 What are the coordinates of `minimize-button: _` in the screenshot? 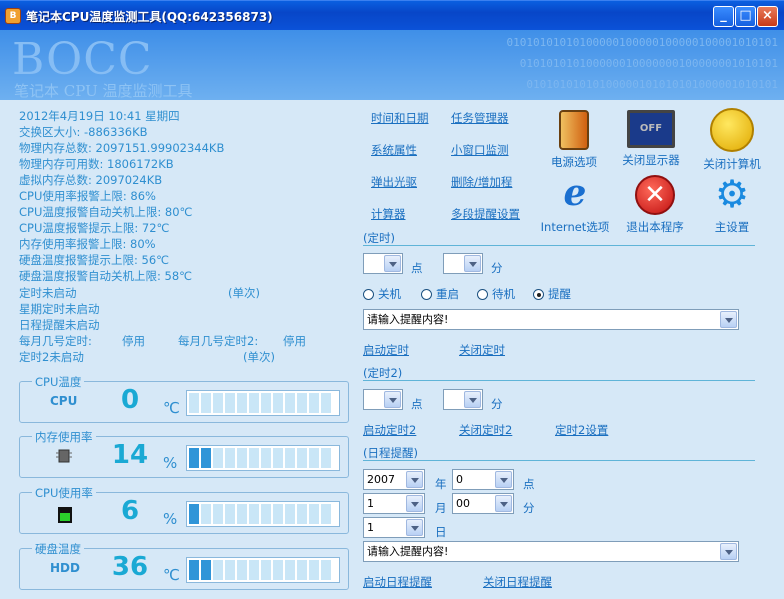 It's located at (723, 16).